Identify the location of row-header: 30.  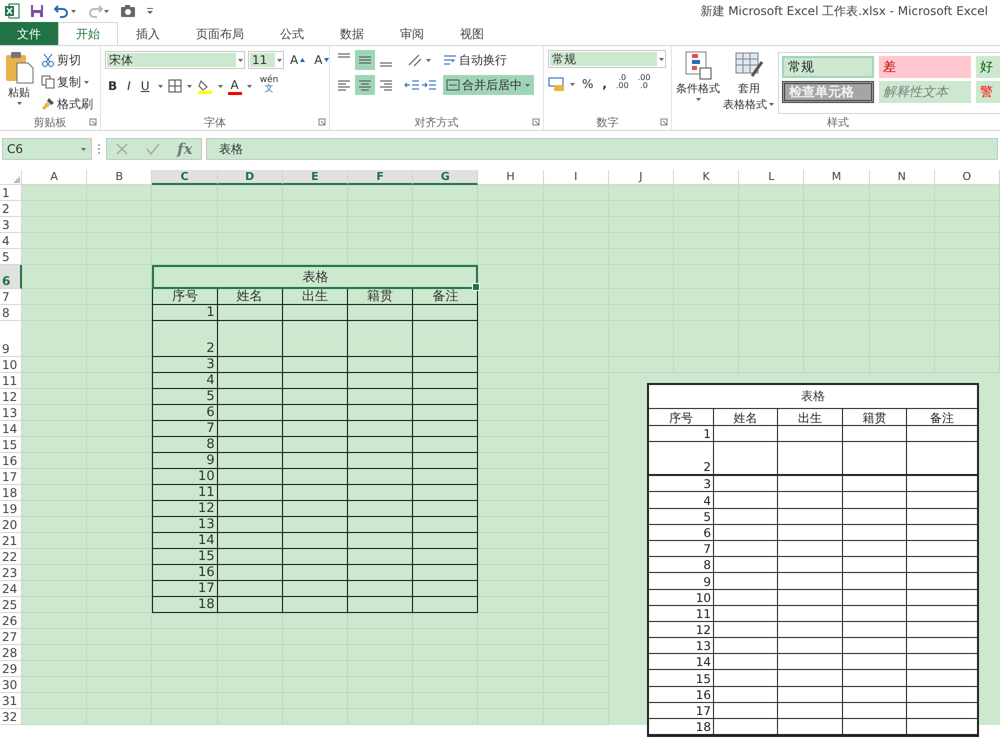
(11, 685).